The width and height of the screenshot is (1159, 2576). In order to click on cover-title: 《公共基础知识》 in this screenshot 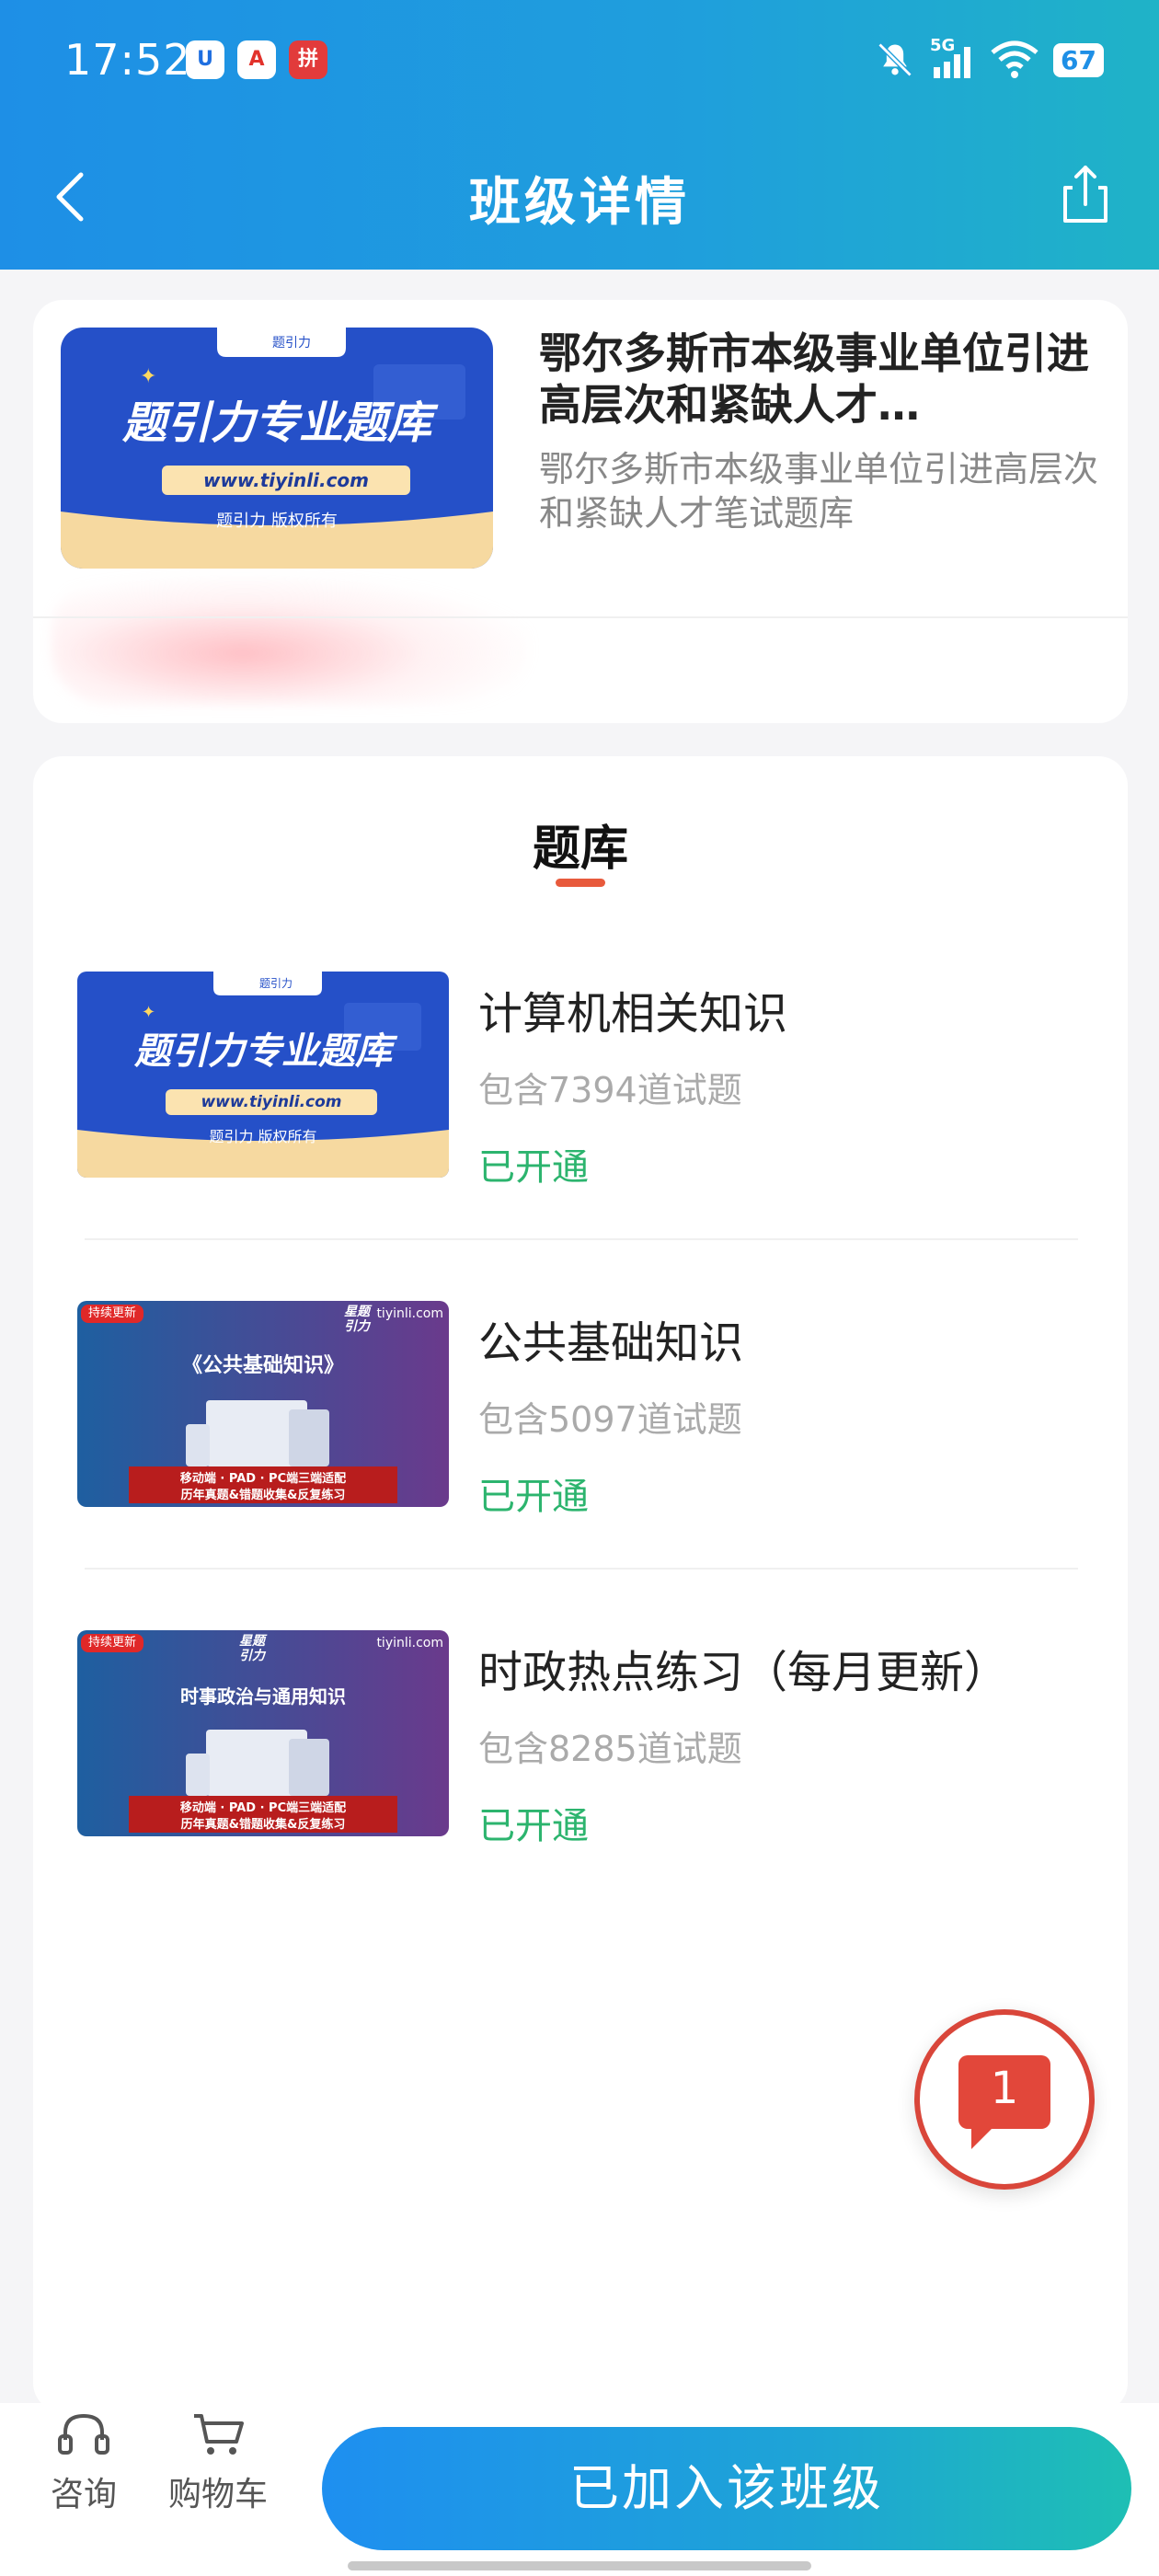, I will do `click(262, 1365)`.